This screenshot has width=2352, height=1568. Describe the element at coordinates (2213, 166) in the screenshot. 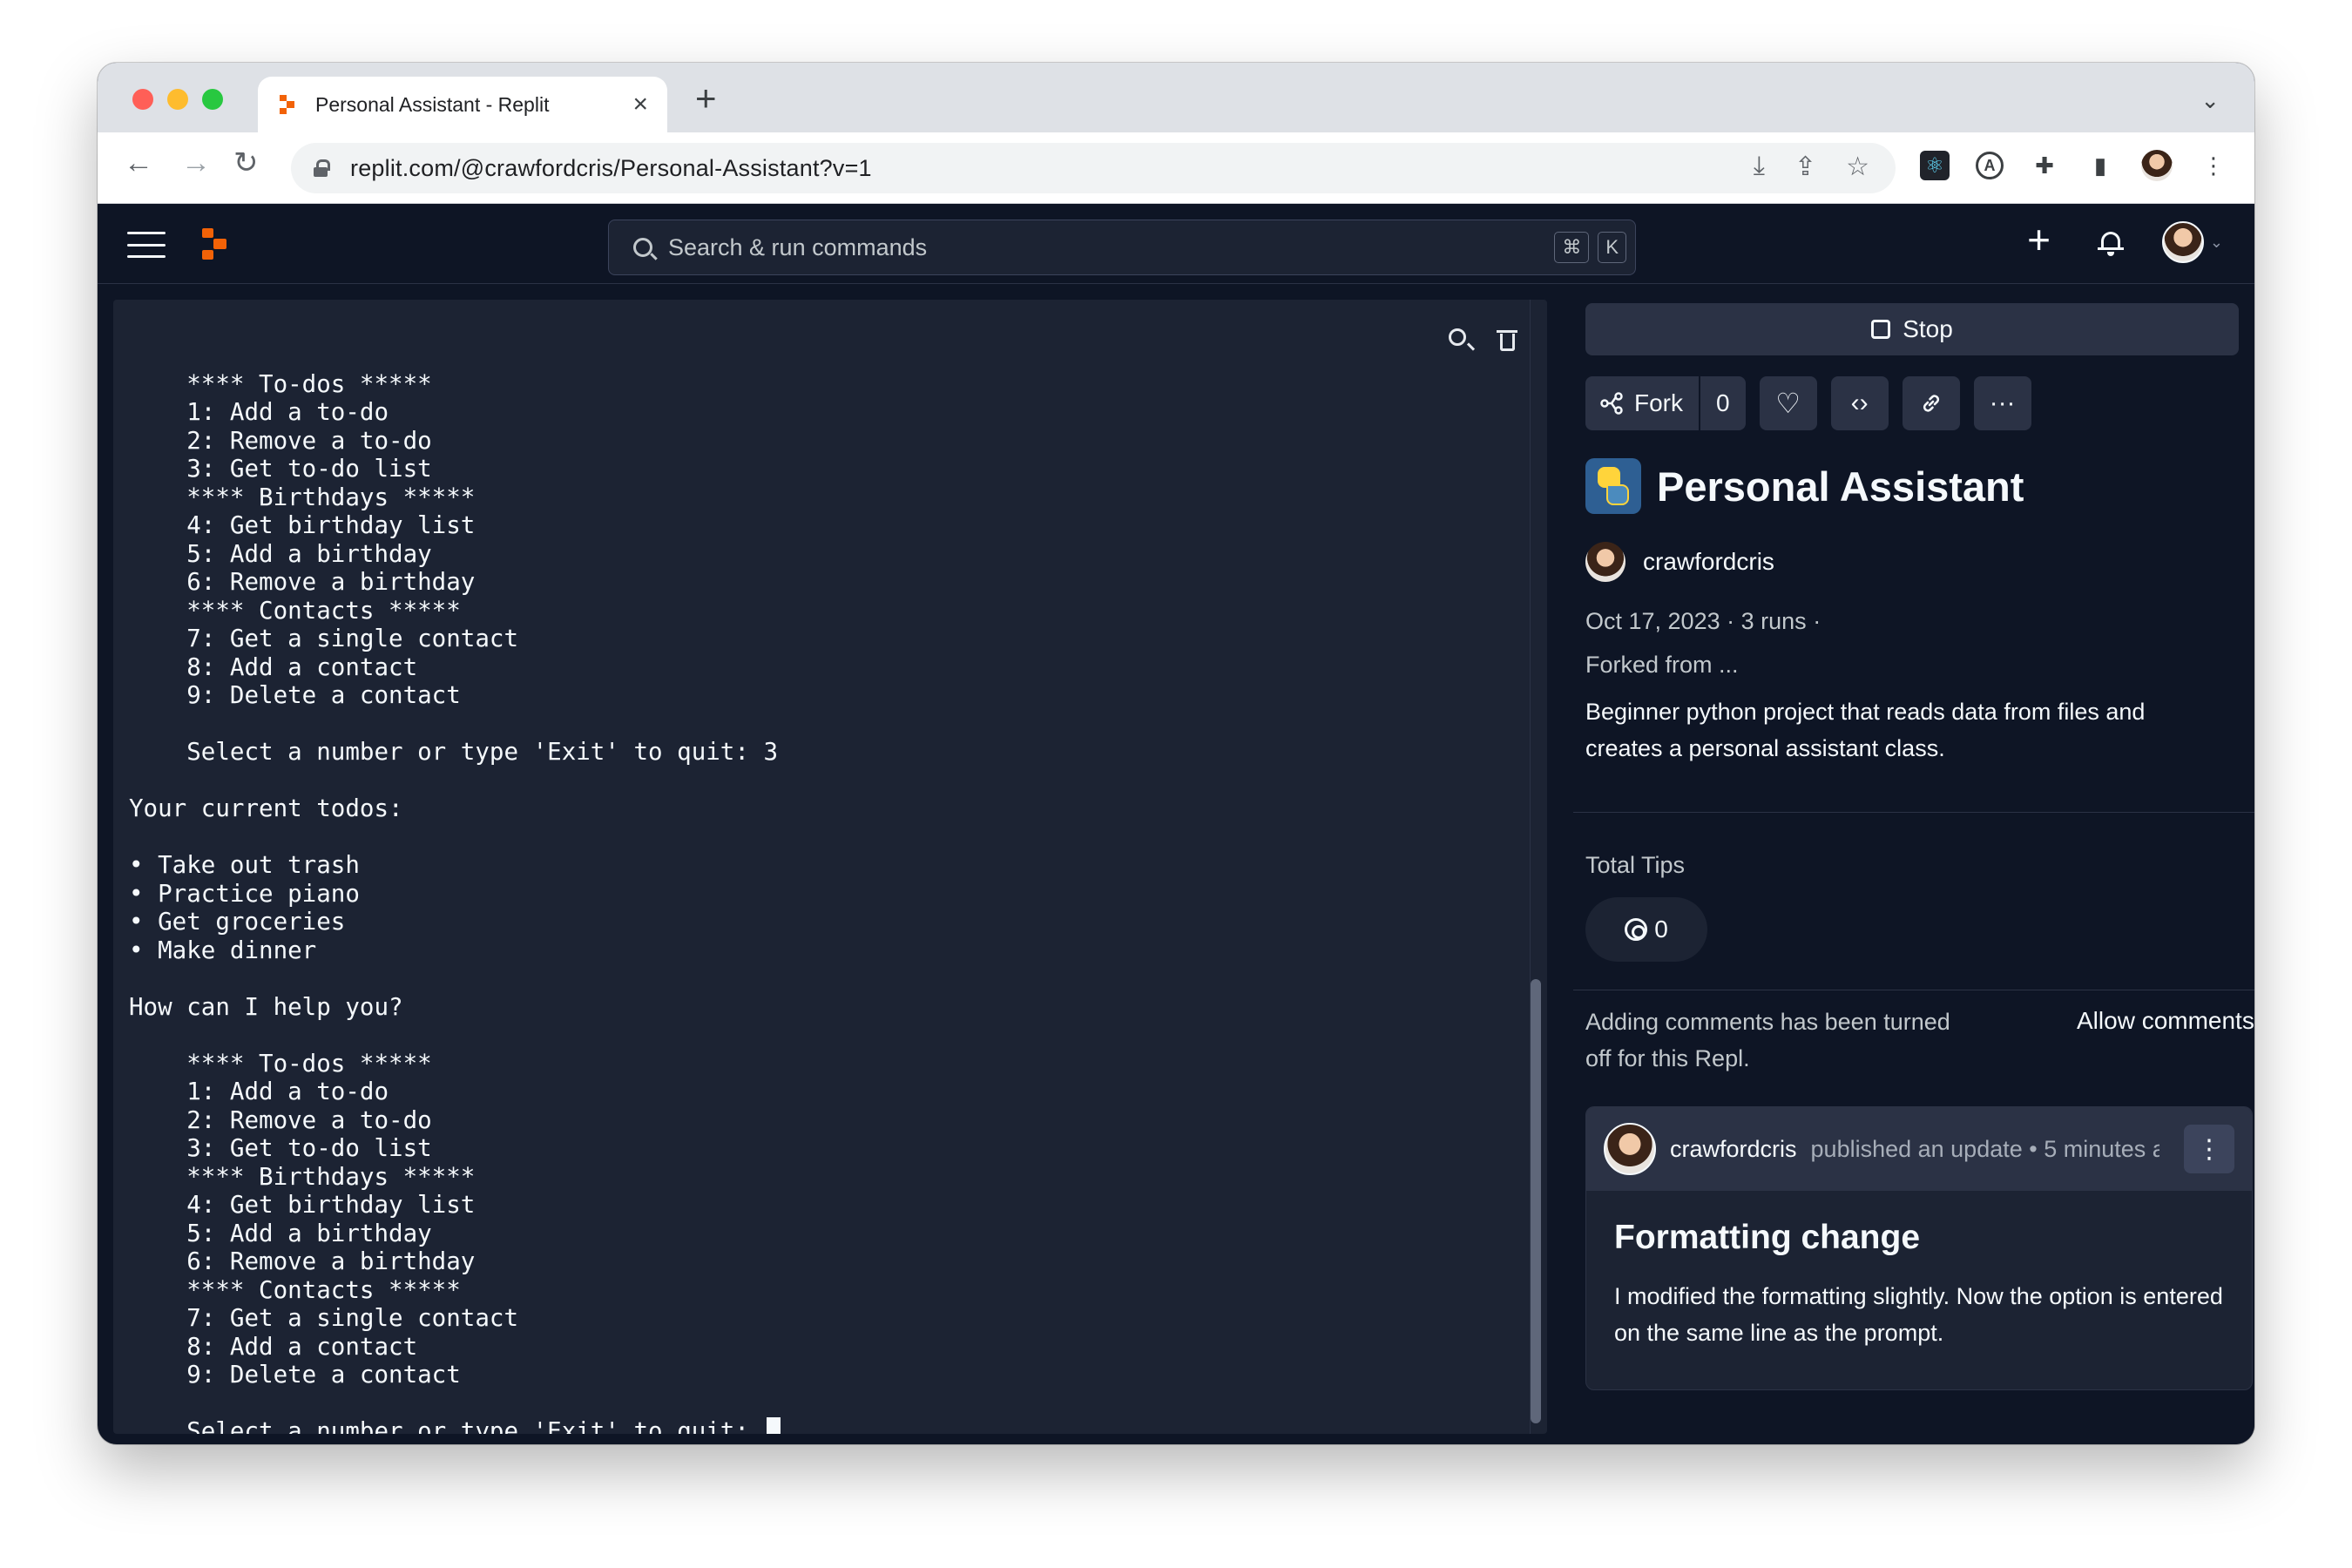

I see `browser-menu-icon: ⋮` at that location.